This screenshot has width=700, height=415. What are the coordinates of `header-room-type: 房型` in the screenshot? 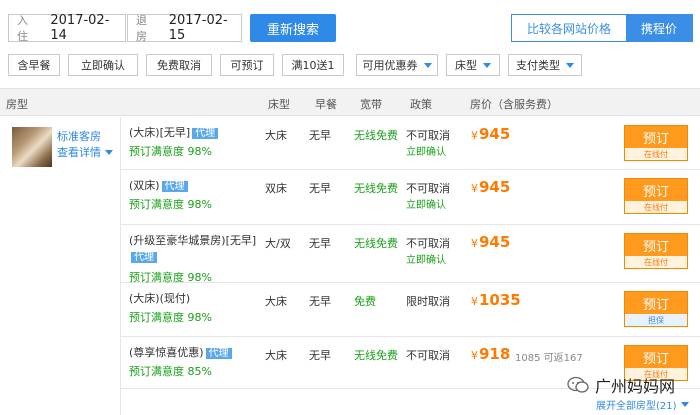 It's located at (17, 104).